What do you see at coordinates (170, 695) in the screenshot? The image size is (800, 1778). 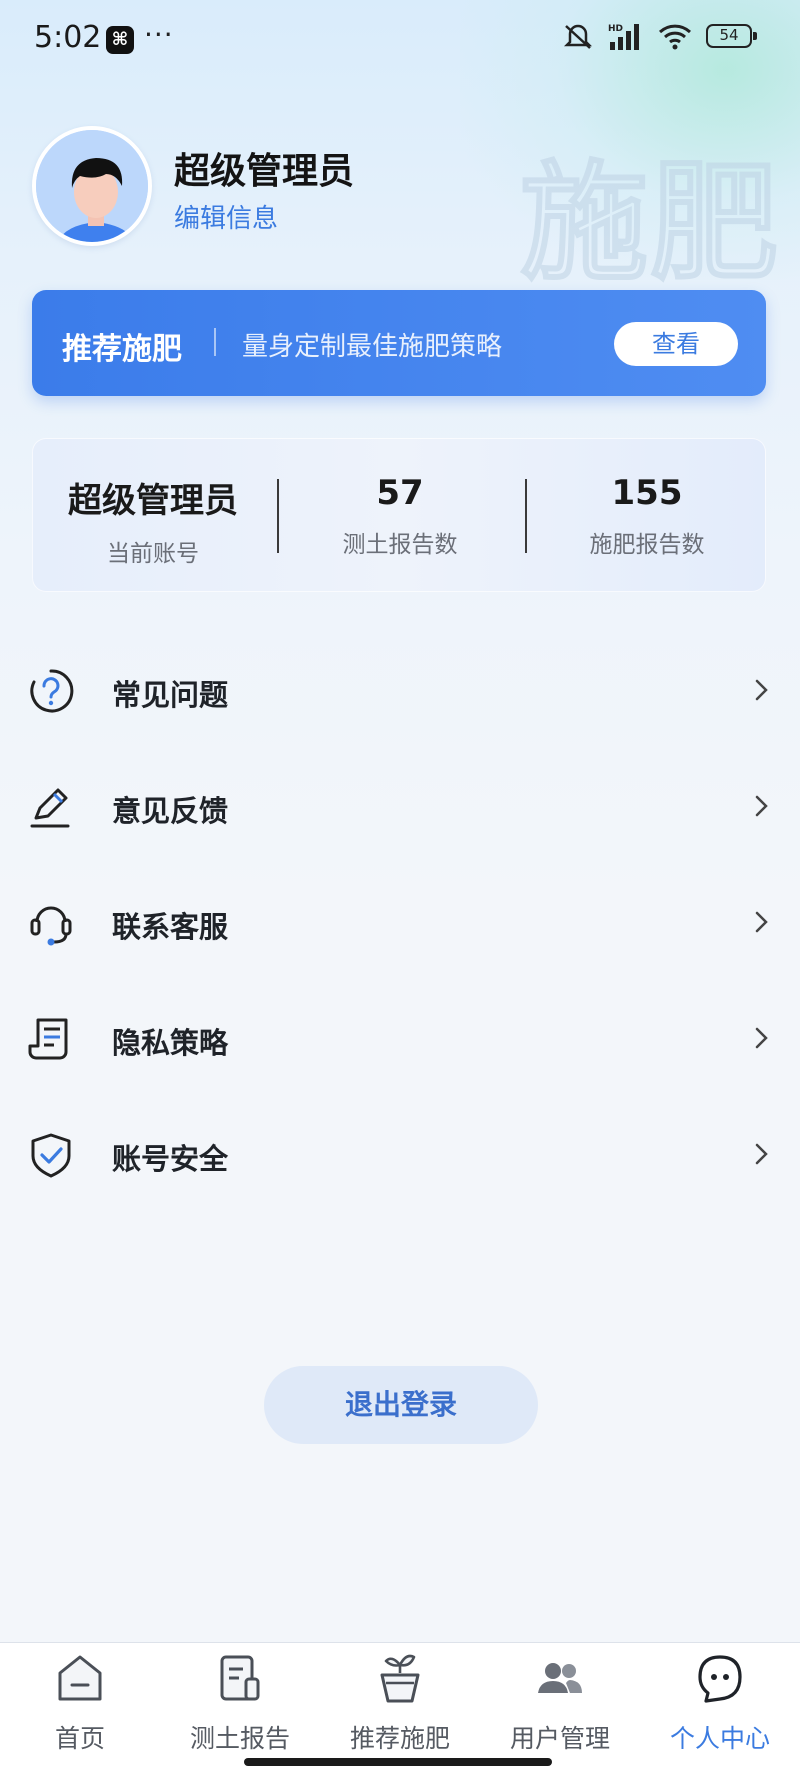 I see `menu-item-label: 常见问题` at bounding box center [170, 695].